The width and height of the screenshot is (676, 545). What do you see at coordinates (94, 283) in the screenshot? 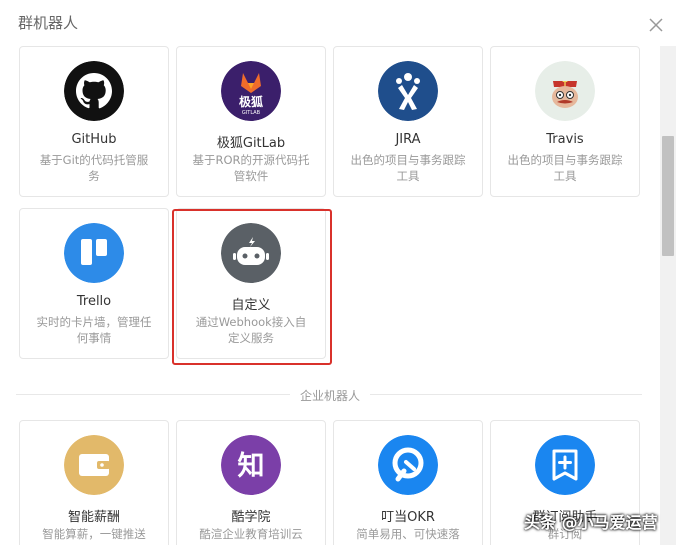
I see `robot-card-trello: Trello 实时的卡片墙，管理任何事情` at bounding box center [94, 283].